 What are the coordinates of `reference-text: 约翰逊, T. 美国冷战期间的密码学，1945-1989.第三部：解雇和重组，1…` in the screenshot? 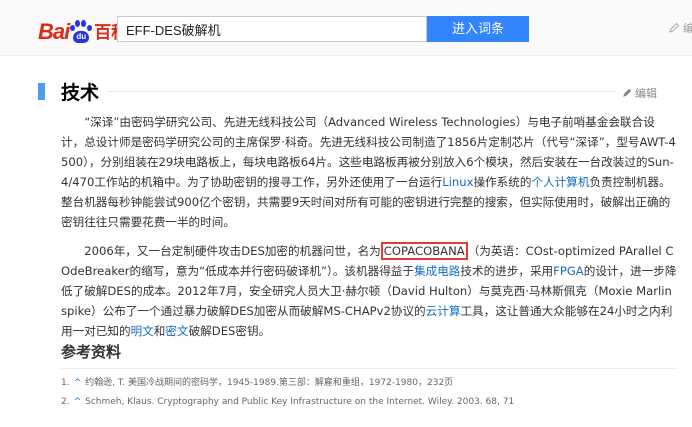 It's located at (269, 383).